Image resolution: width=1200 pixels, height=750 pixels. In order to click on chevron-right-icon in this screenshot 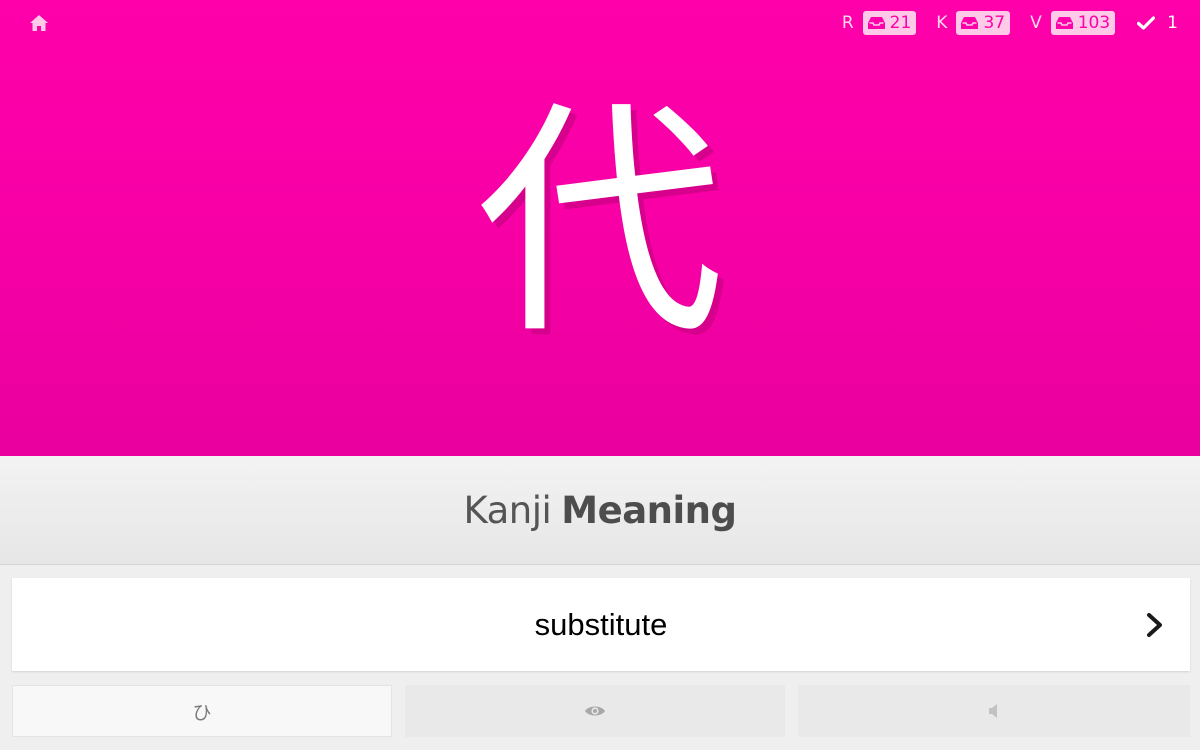, I will do `click(1154, 624)`.